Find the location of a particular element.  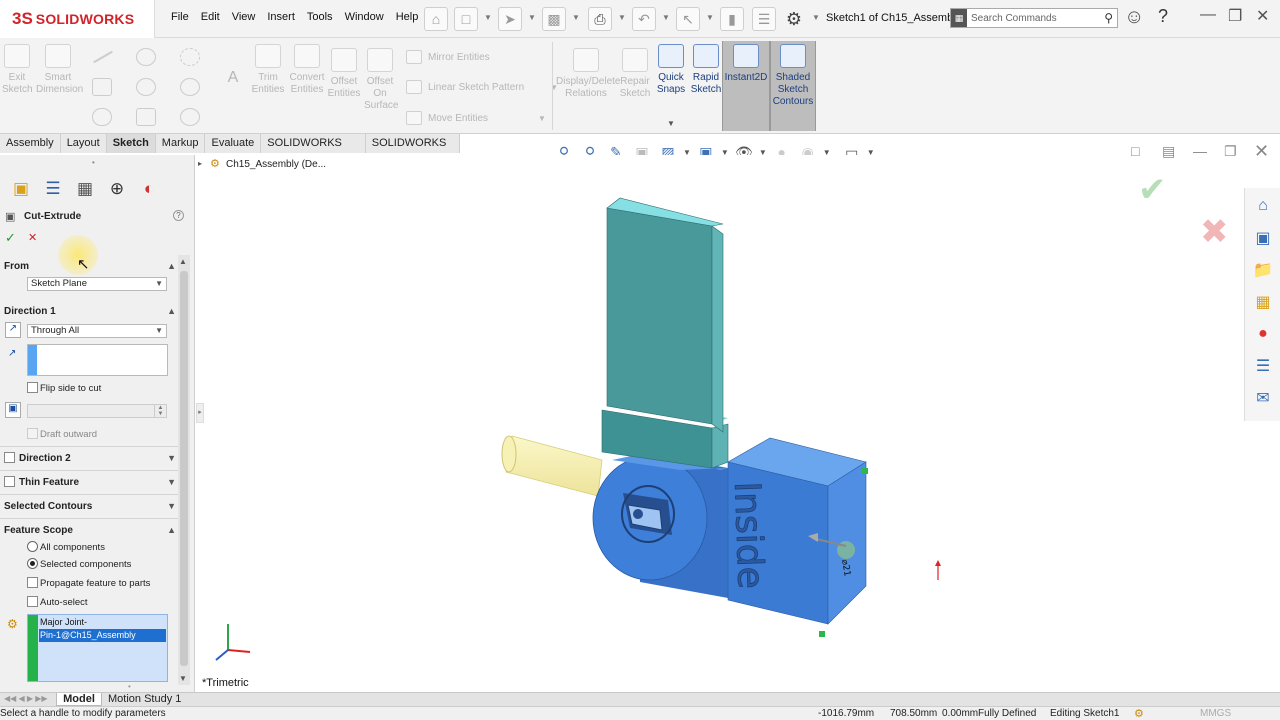

list-item-selected: Pin-1@Ch15_Assembly is located at coordinates (102, 635).